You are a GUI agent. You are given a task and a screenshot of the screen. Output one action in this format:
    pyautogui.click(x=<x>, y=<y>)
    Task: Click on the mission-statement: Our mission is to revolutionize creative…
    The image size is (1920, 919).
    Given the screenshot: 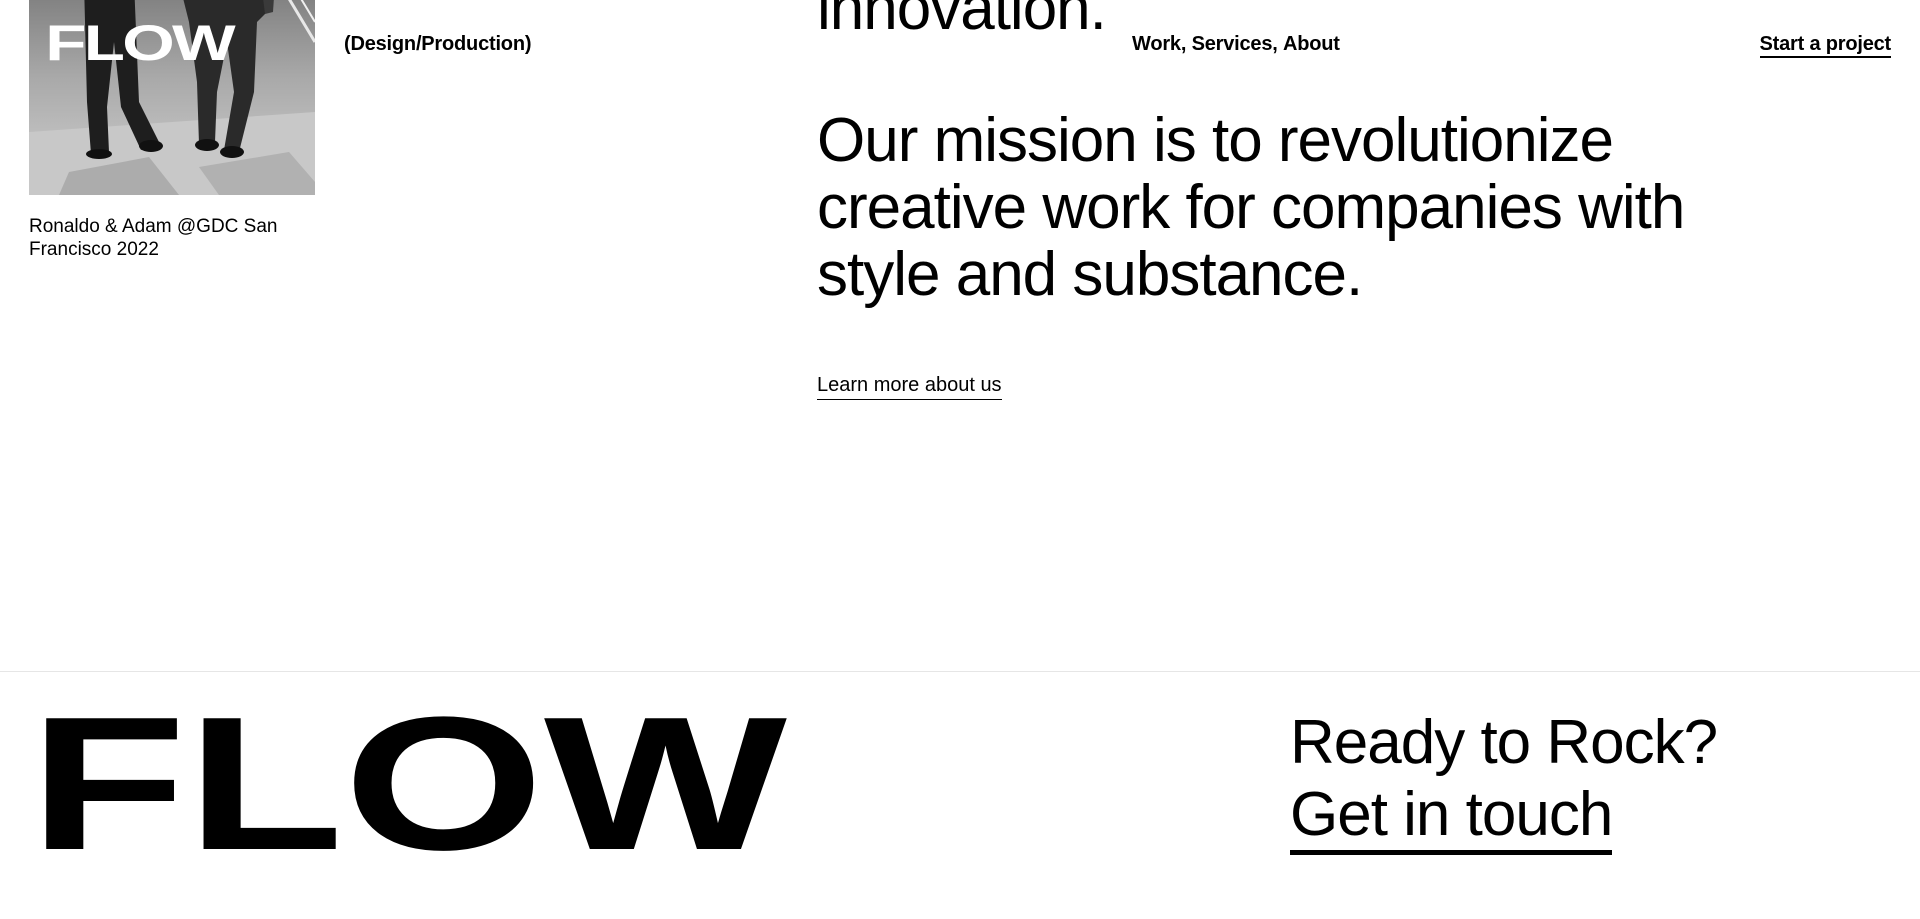 What is the action you would take?
    pyautogui.click(x=1251, y=207)
    